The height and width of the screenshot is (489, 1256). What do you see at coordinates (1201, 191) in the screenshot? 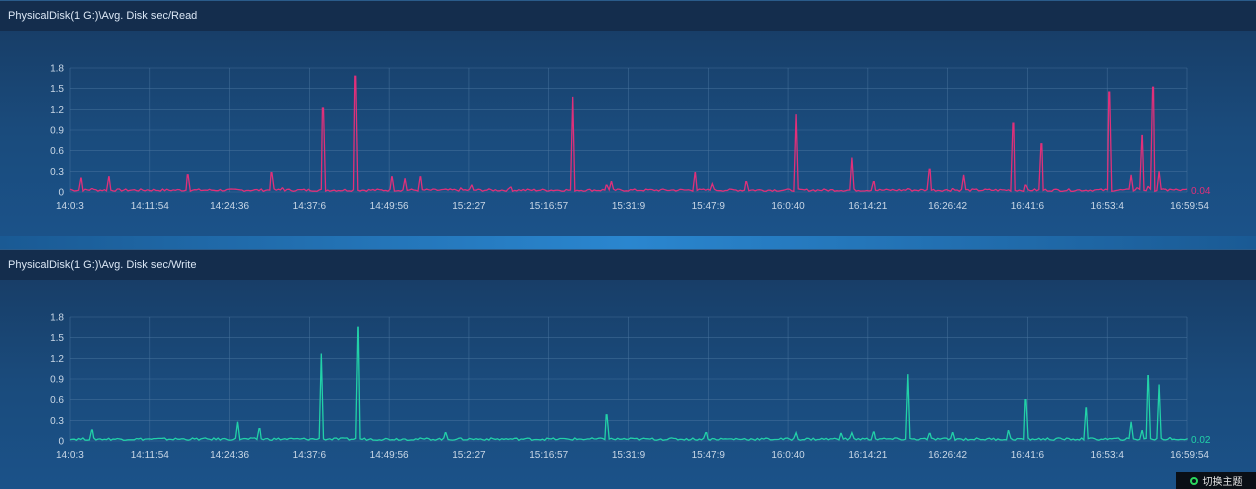
I see `last-value-label: 0.04` at bounding box center [1201, 191].